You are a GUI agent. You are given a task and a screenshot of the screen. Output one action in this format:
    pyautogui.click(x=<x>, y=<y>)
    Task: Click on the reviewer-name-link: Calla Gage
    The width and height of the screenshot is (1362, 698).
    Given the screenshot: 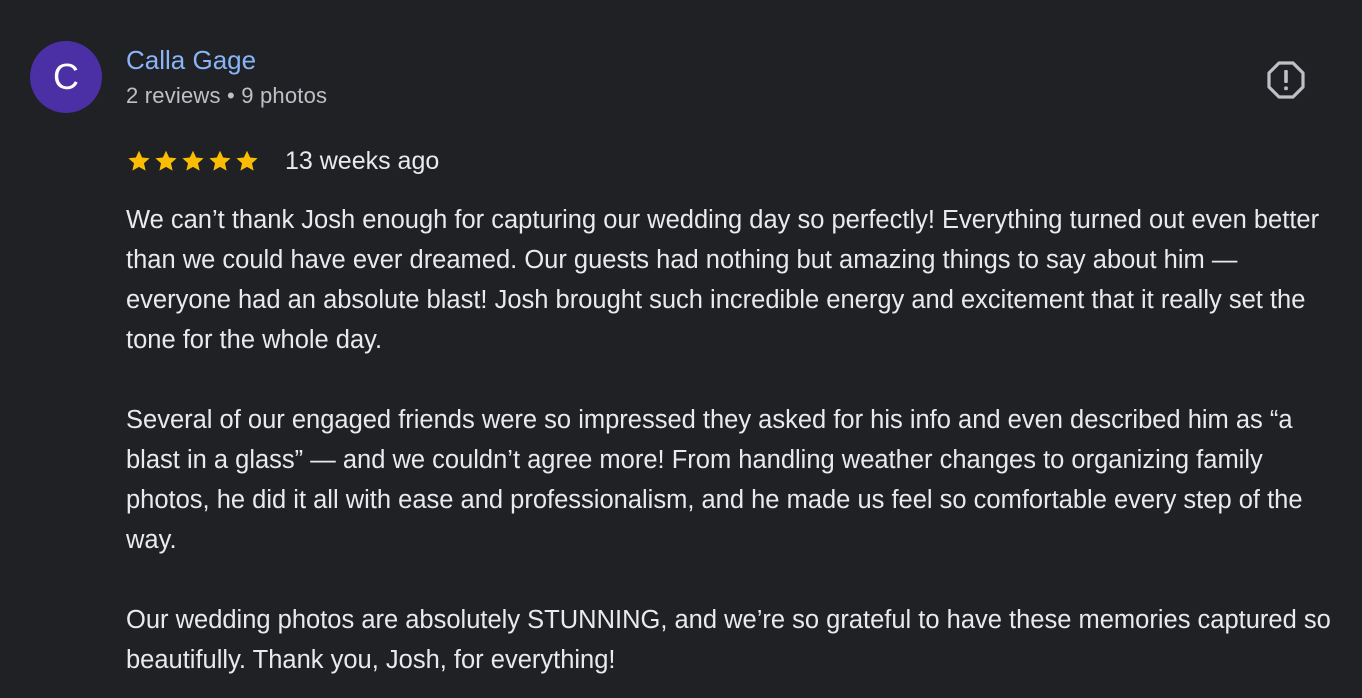 What is the action you would take?
    pyautogui.click(x=191, y=60)
    